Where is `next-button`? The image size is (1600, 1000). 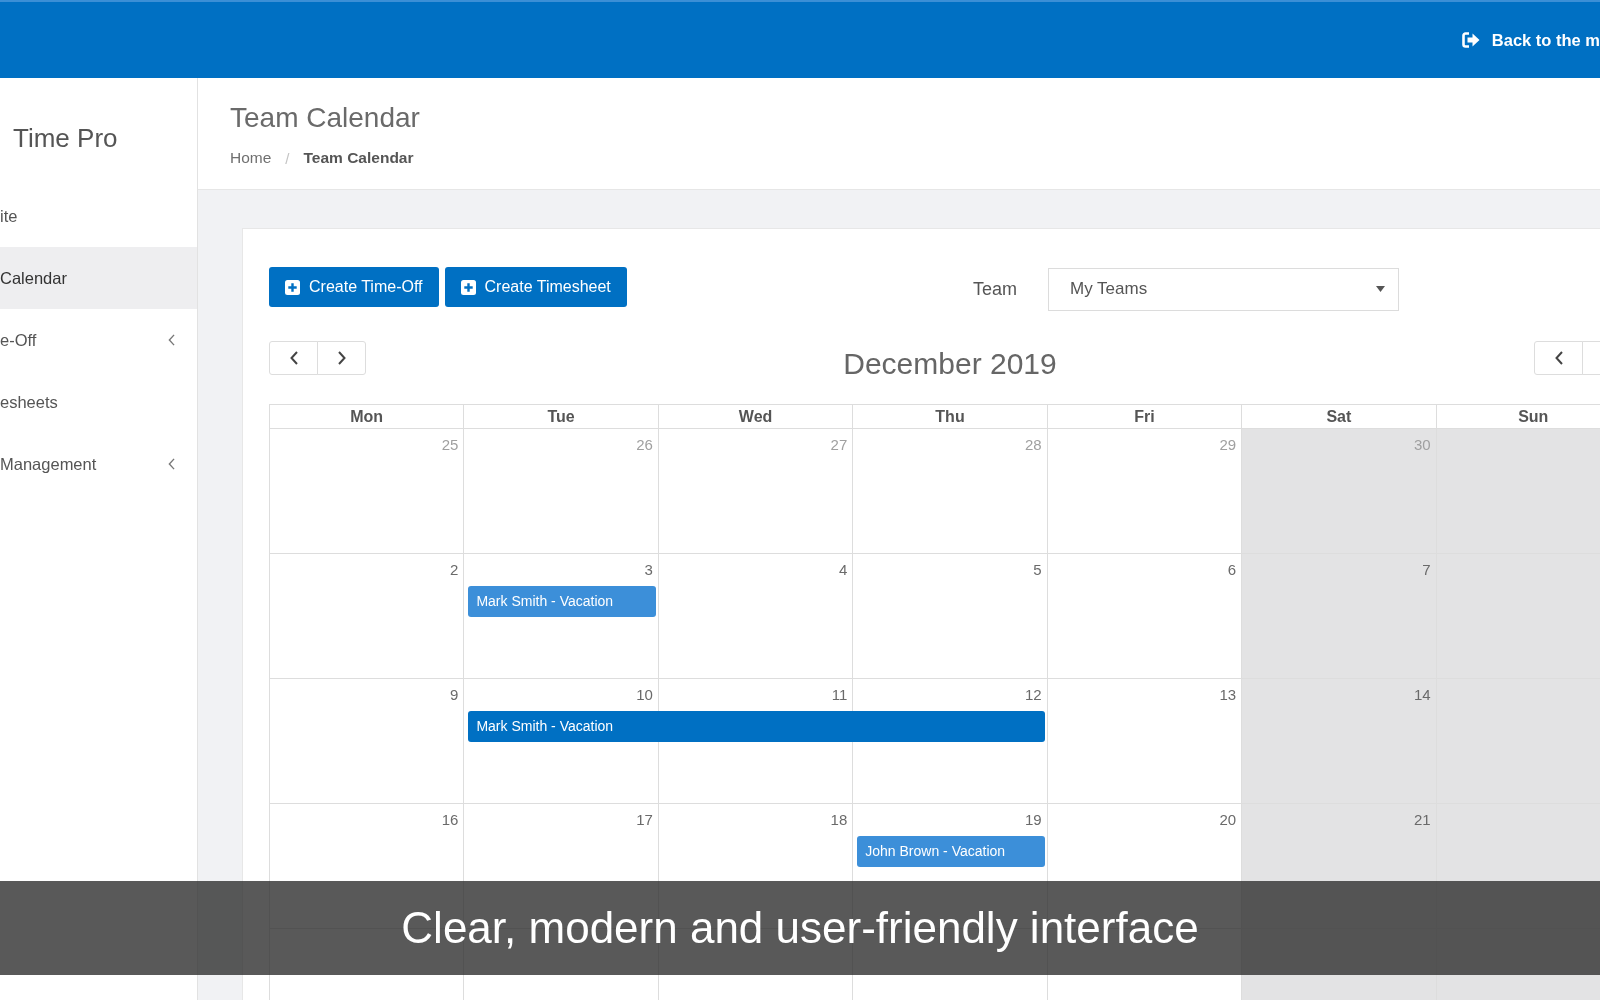
next-button is located at coordinates (341, 358).